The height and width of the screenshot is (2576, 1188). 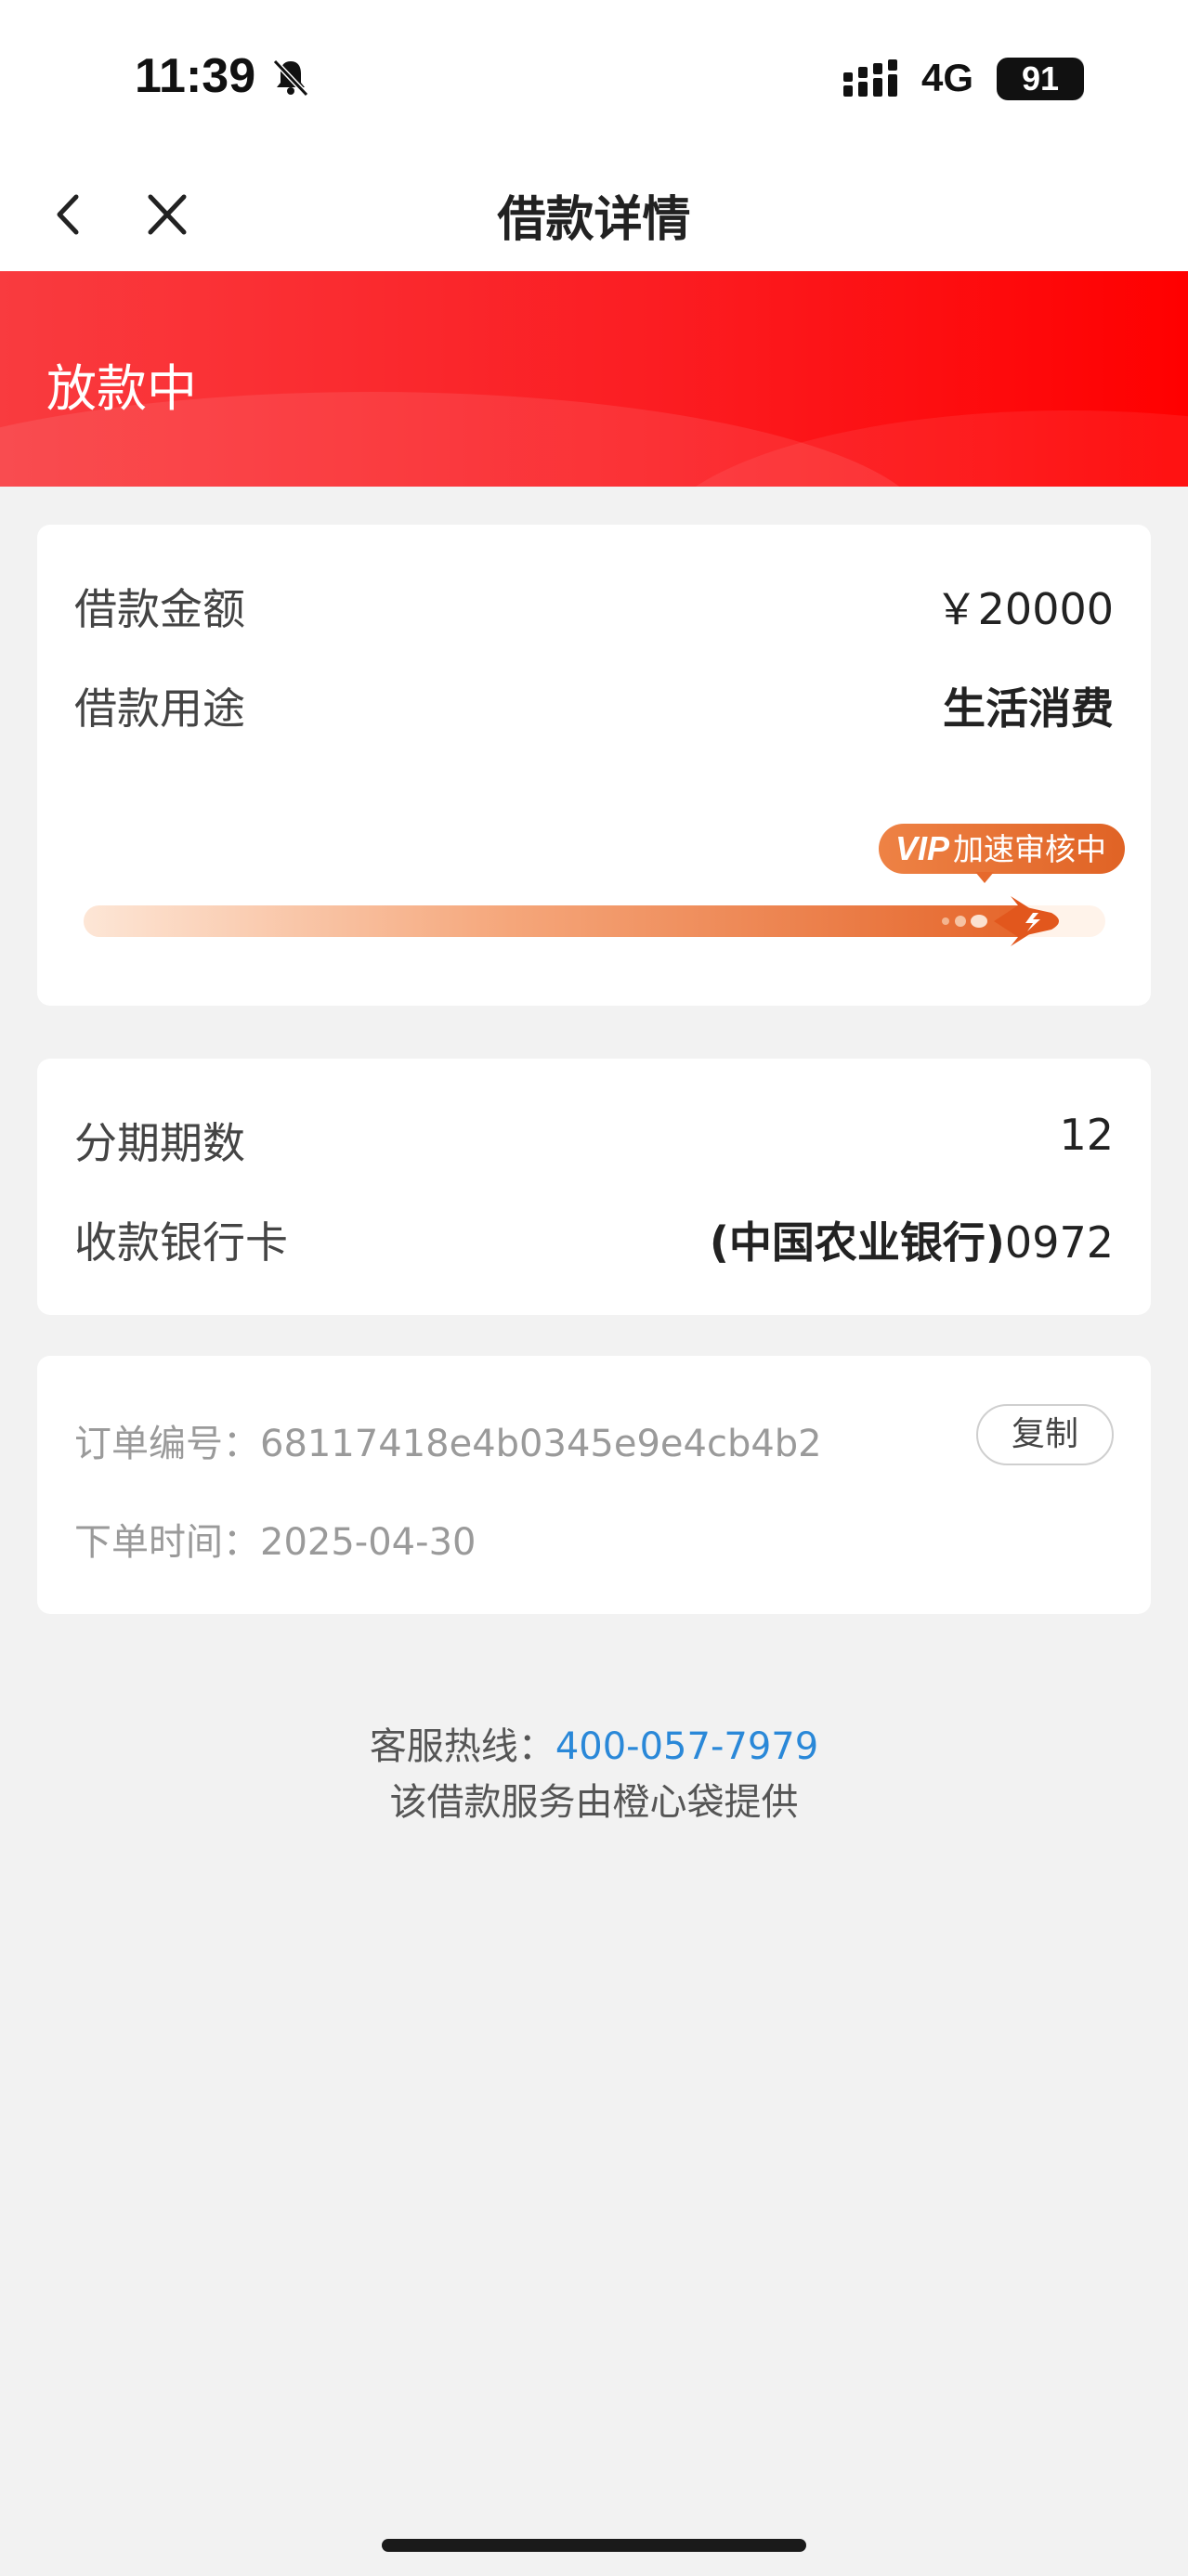 I want to click on nav-bar: 借款详情, so click(x=594, y=214).